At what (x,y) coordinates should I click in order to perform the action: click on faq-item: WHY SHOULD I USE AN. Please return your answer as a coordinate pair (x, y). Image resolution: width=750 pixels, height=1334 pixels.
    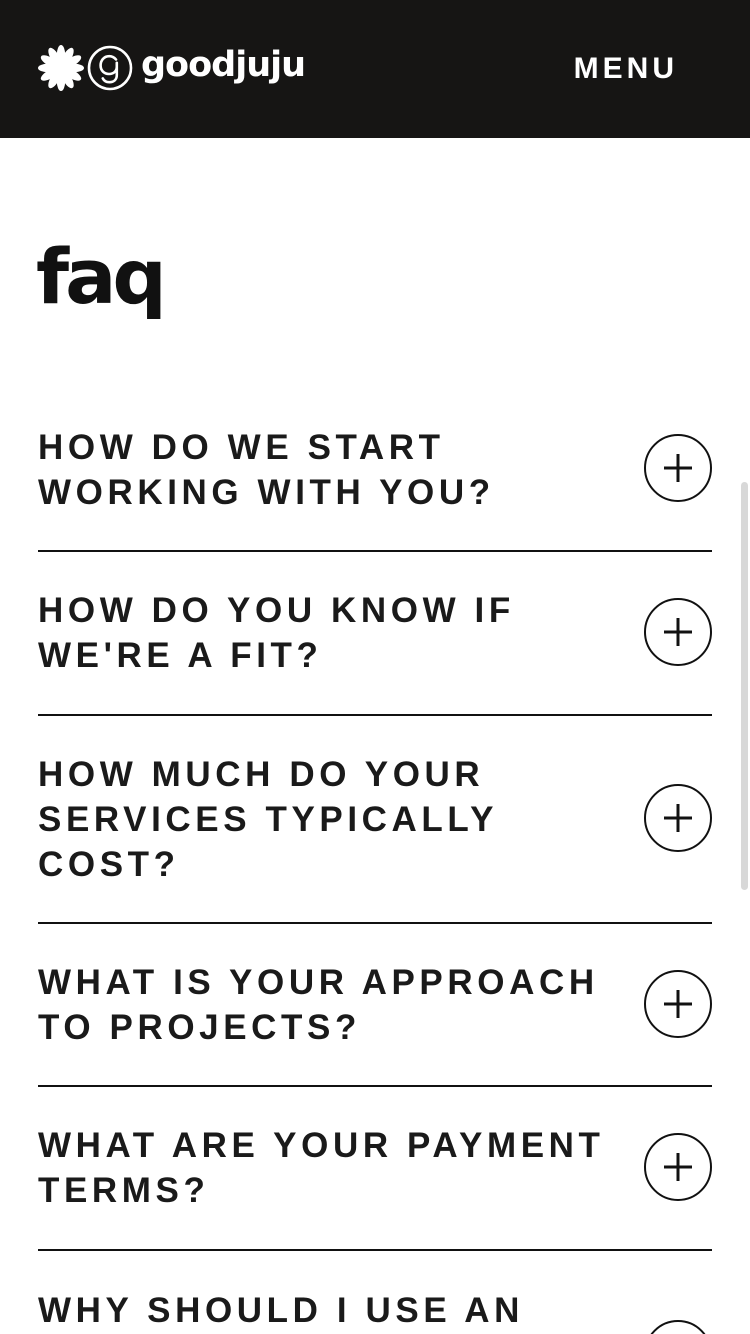
    Looking at the image, I should click on (375, 1292).